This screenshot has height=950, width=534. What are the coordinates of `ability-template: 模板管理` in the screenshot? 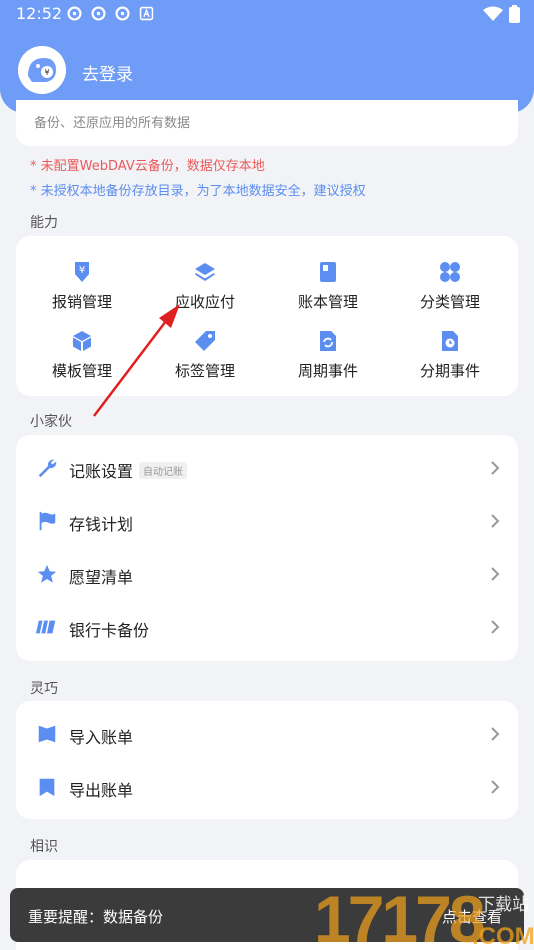 It's located at (82, 355).